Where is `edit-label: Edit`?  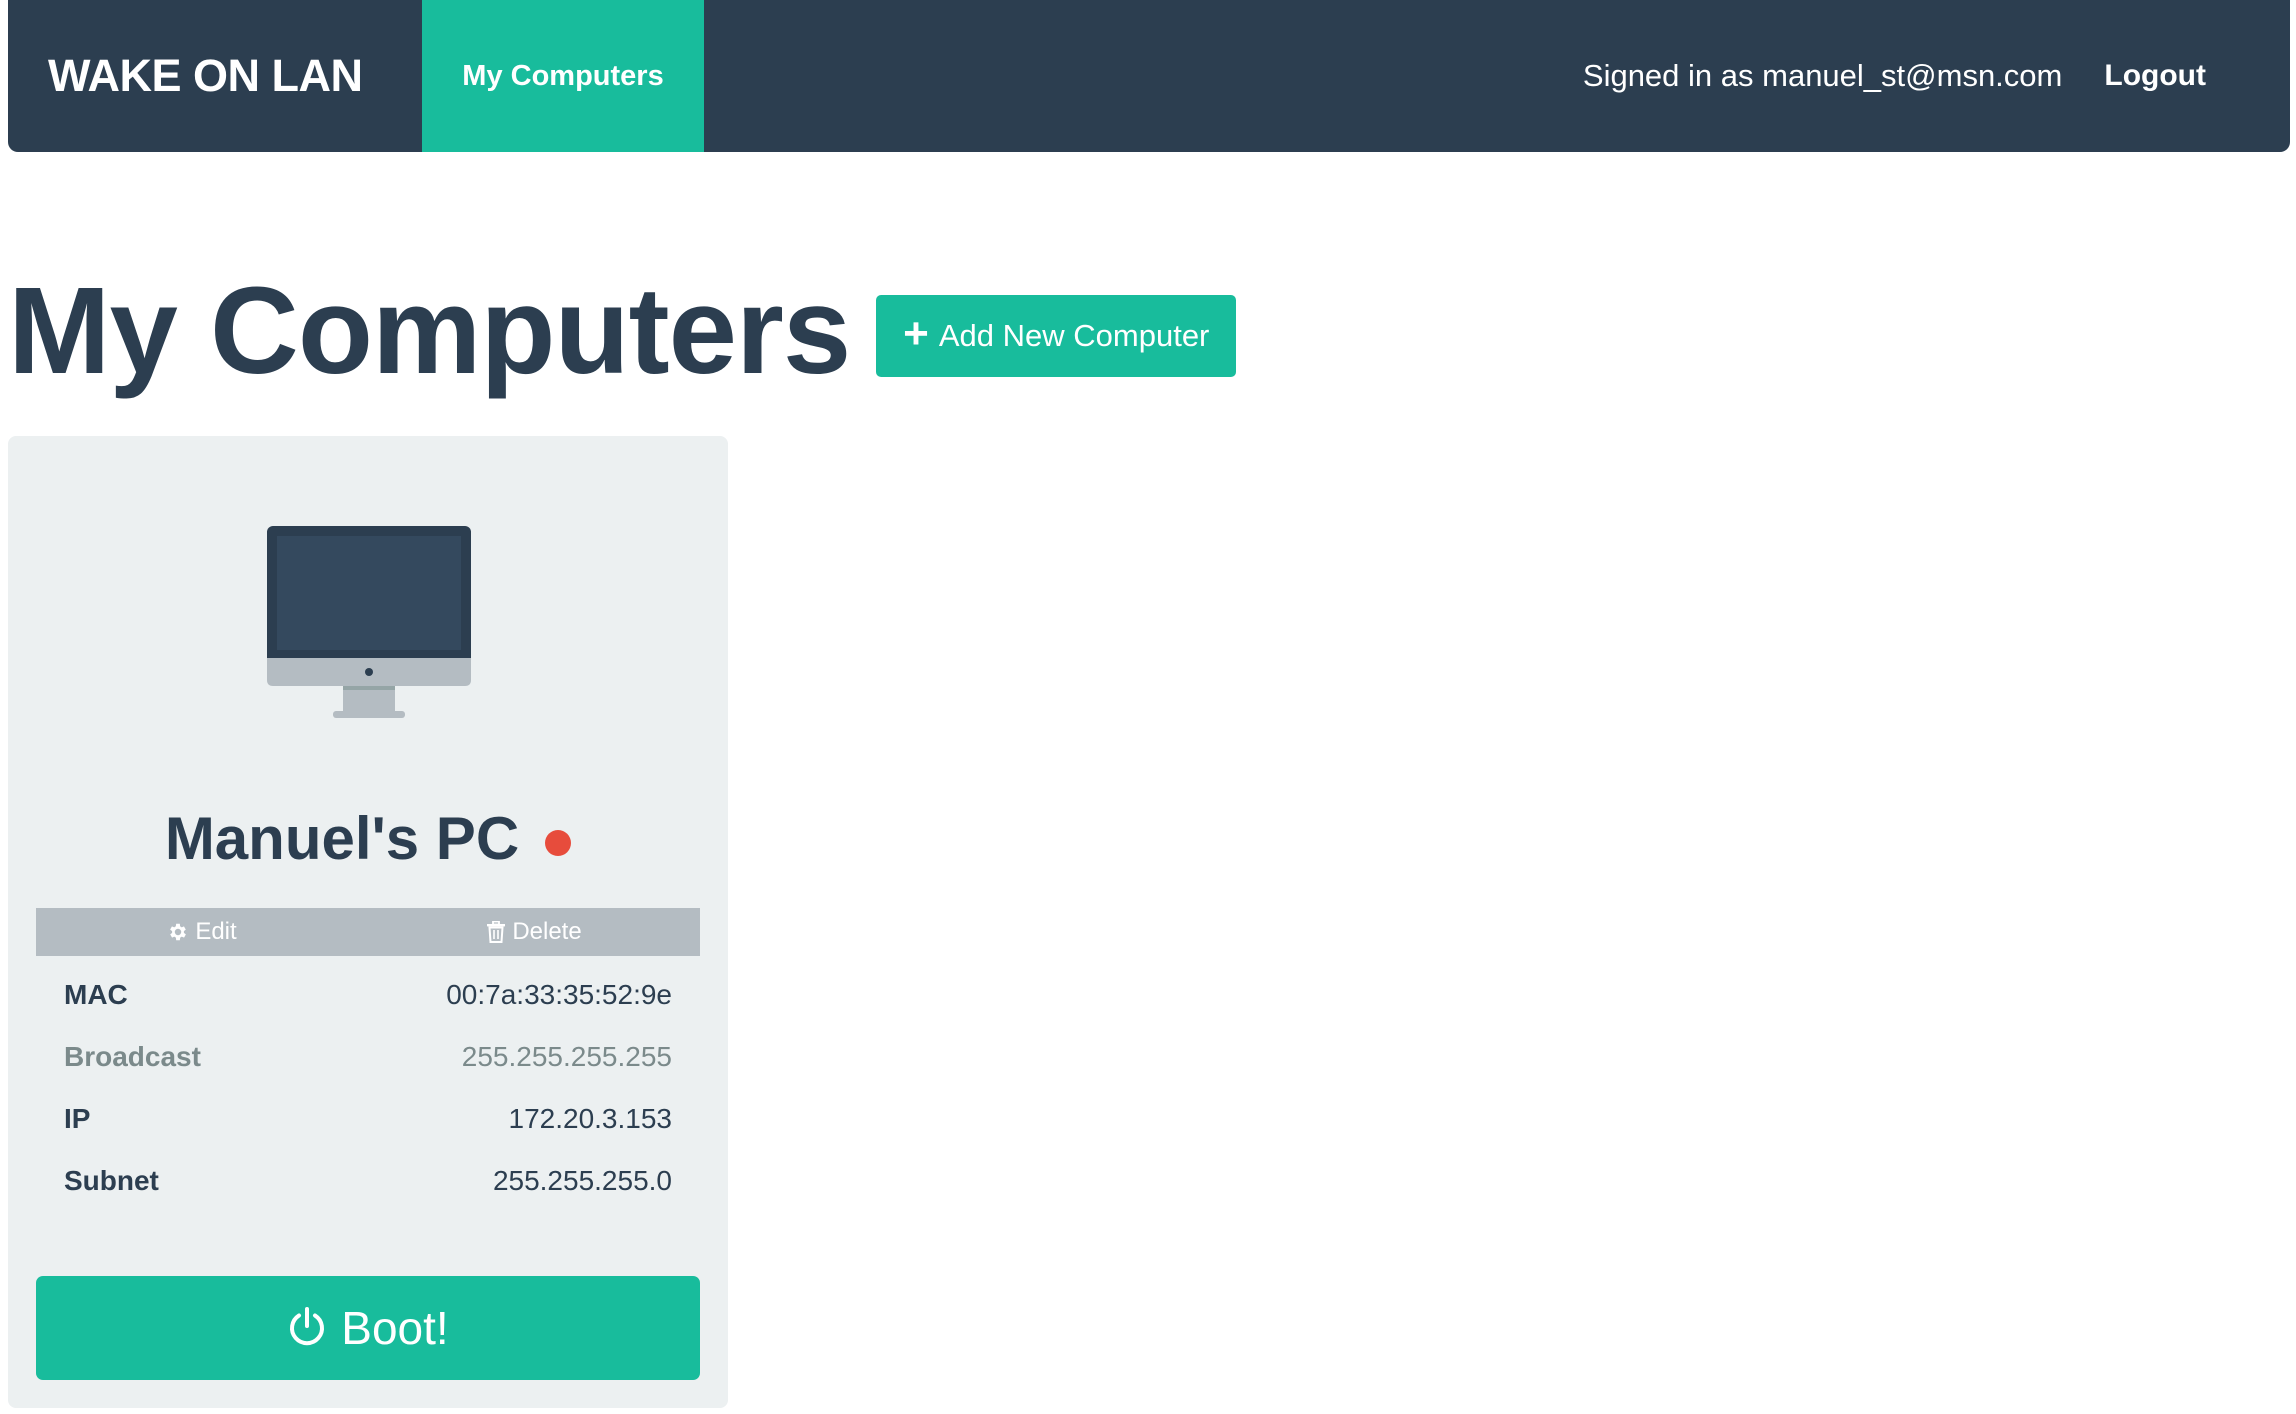 edit-label: Edit is located at coordinates (216, 931).